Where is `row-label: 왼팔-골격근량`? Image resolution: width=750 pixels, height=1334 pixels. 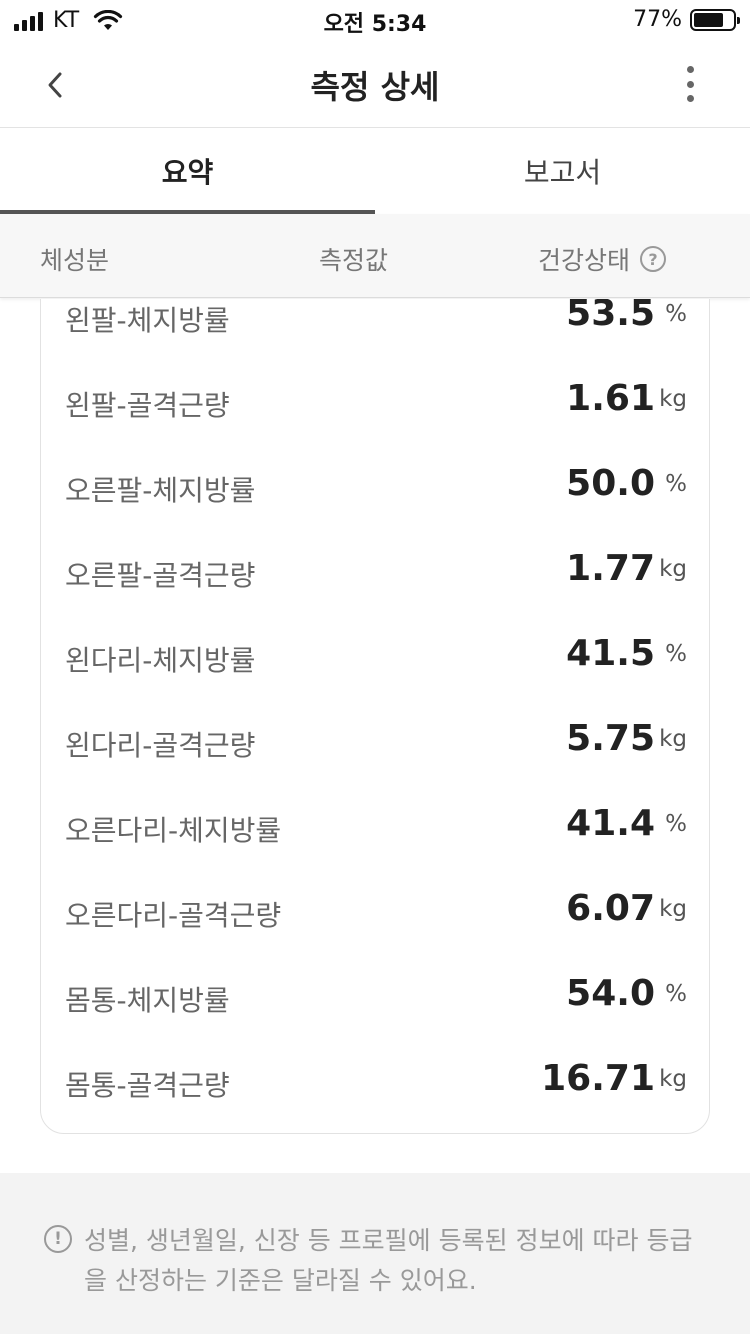 row-label: 왼팔-골격근량 is located at coordinates (147, 405).